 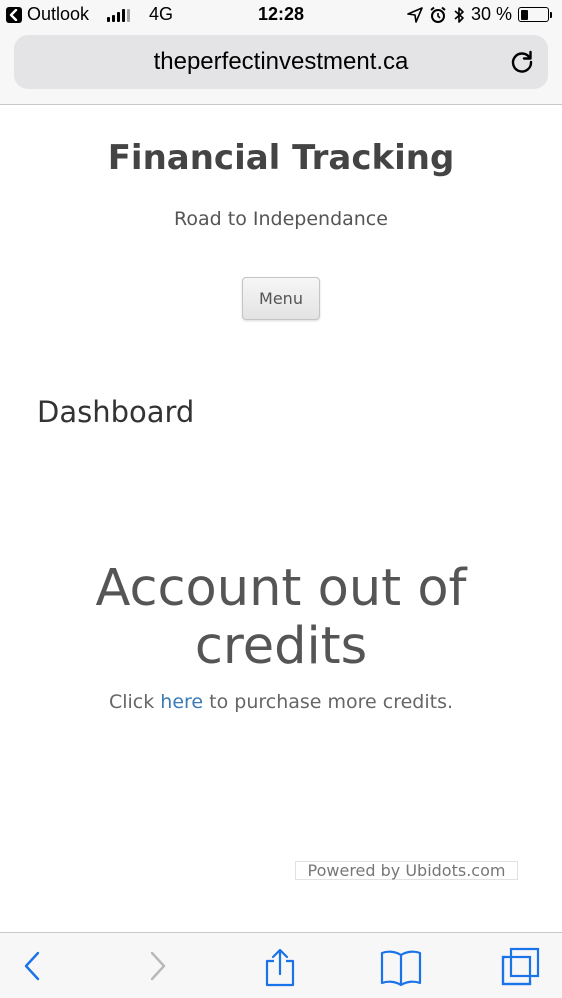 I want to click on battery-percent: 30 %, so click(x=491, y=14).